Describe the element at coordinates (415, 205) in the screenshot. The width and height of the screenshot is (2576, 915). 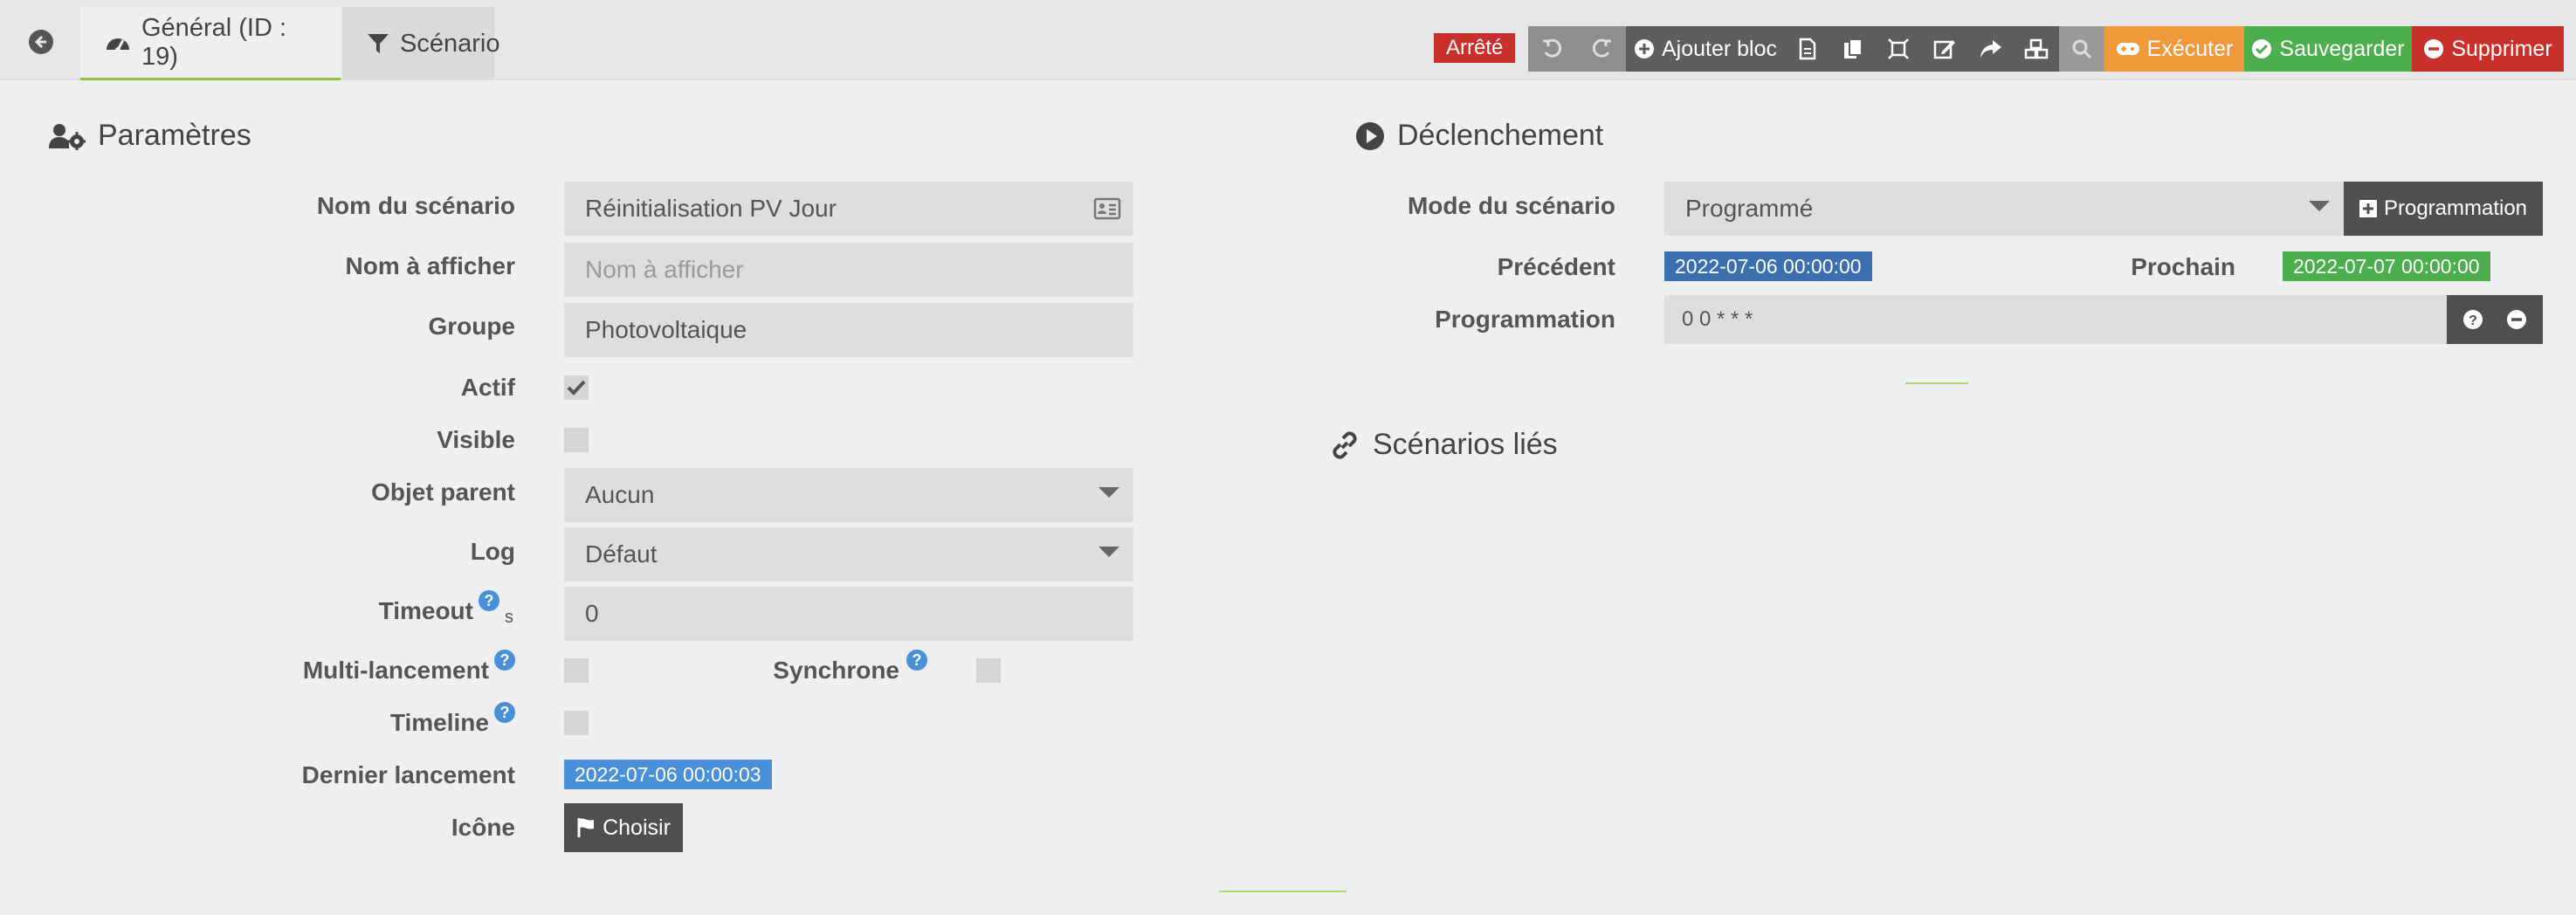
I see `name-label: Nom du scénario` at that location.